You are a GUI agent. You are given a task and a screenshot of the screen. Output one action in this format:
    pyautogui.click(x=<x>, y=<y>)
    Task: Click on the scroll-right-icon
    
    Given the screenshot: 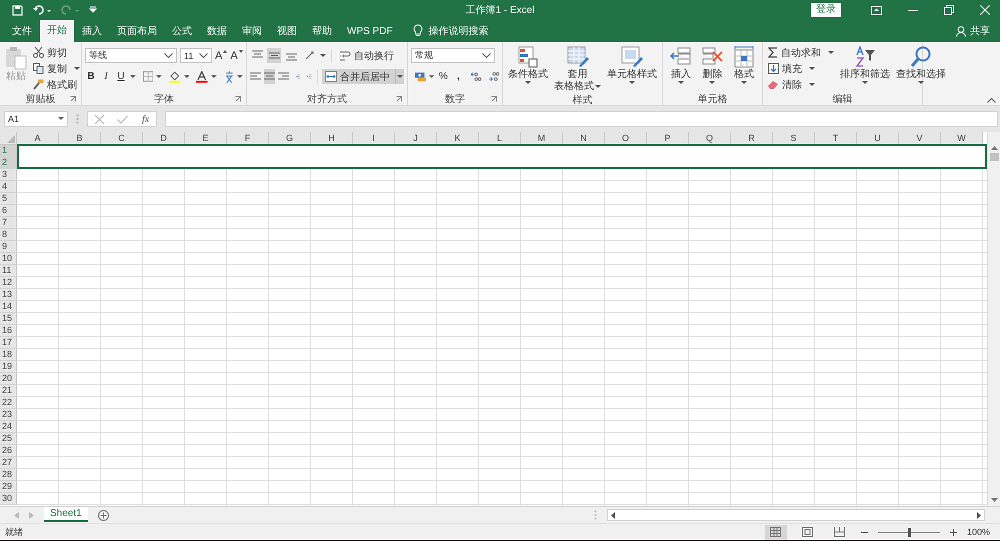 What is the action you would take?
    pyautogui.click(x=979, y=515)
    